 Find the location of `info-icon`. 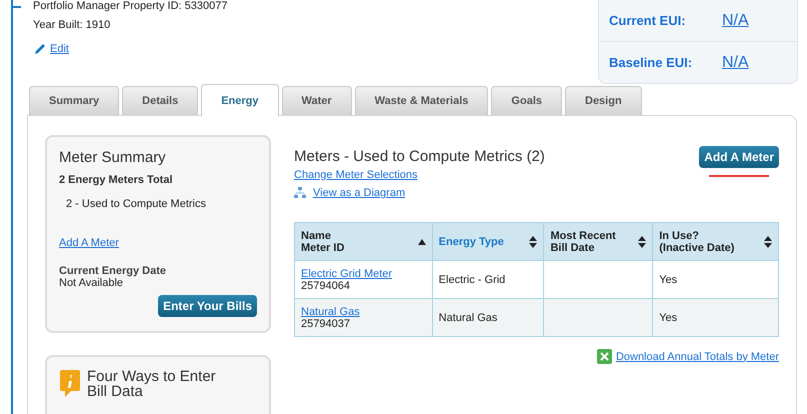

info-icon is located at coordinates (70, 384).